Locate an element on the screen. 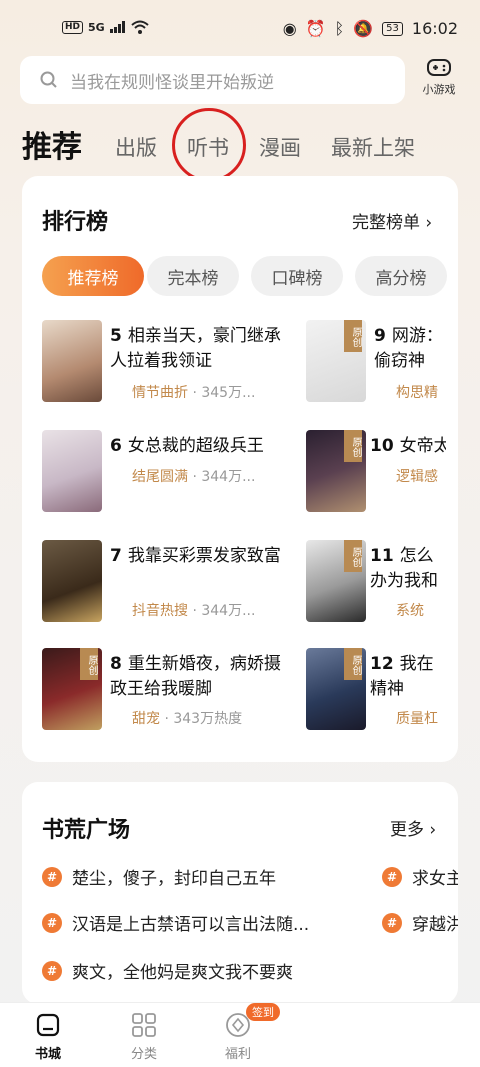  hot-topic-text: 求女主 is located at coordinates (435, 879).